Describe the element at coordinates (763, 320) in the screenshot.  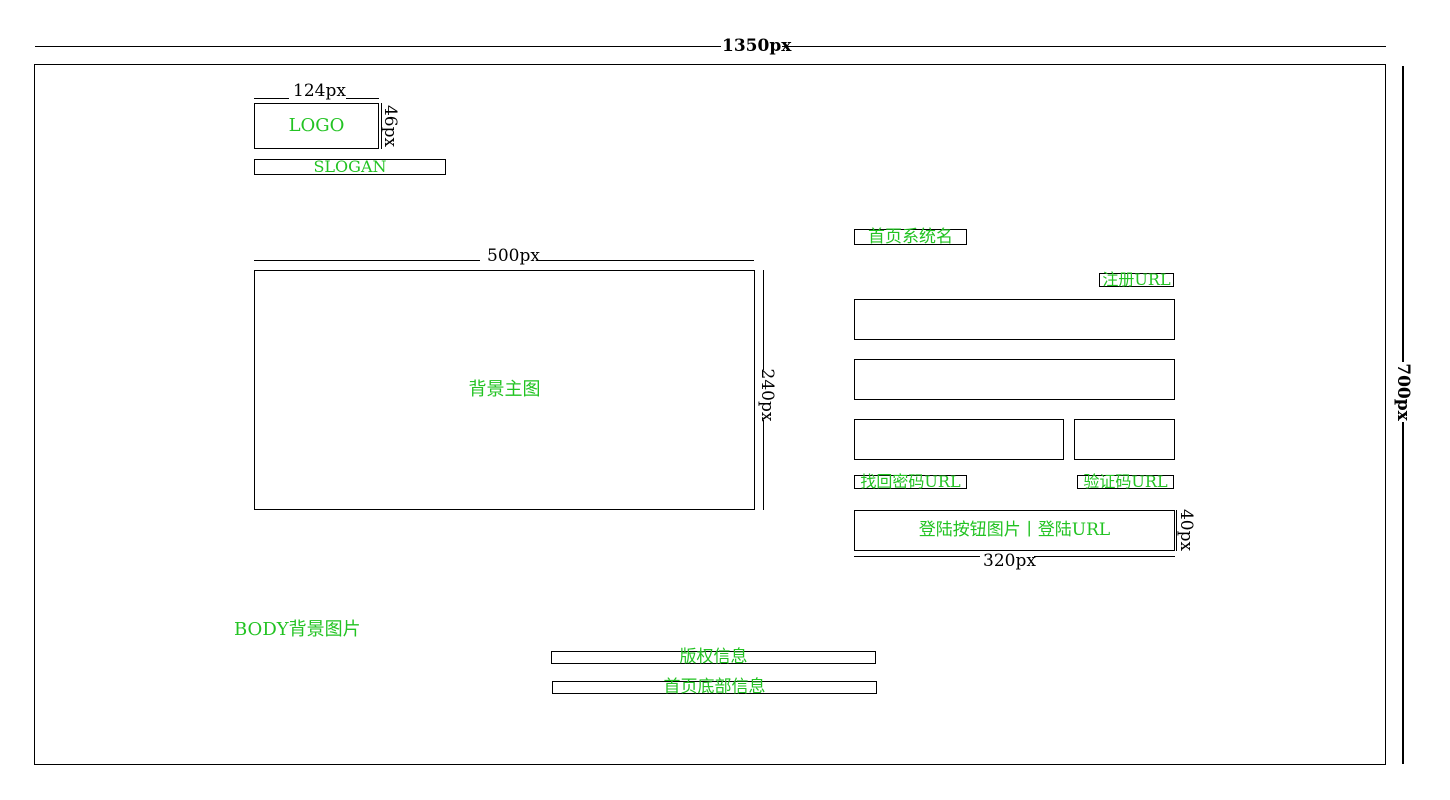
I see `main-image-height-line-top` at that location.